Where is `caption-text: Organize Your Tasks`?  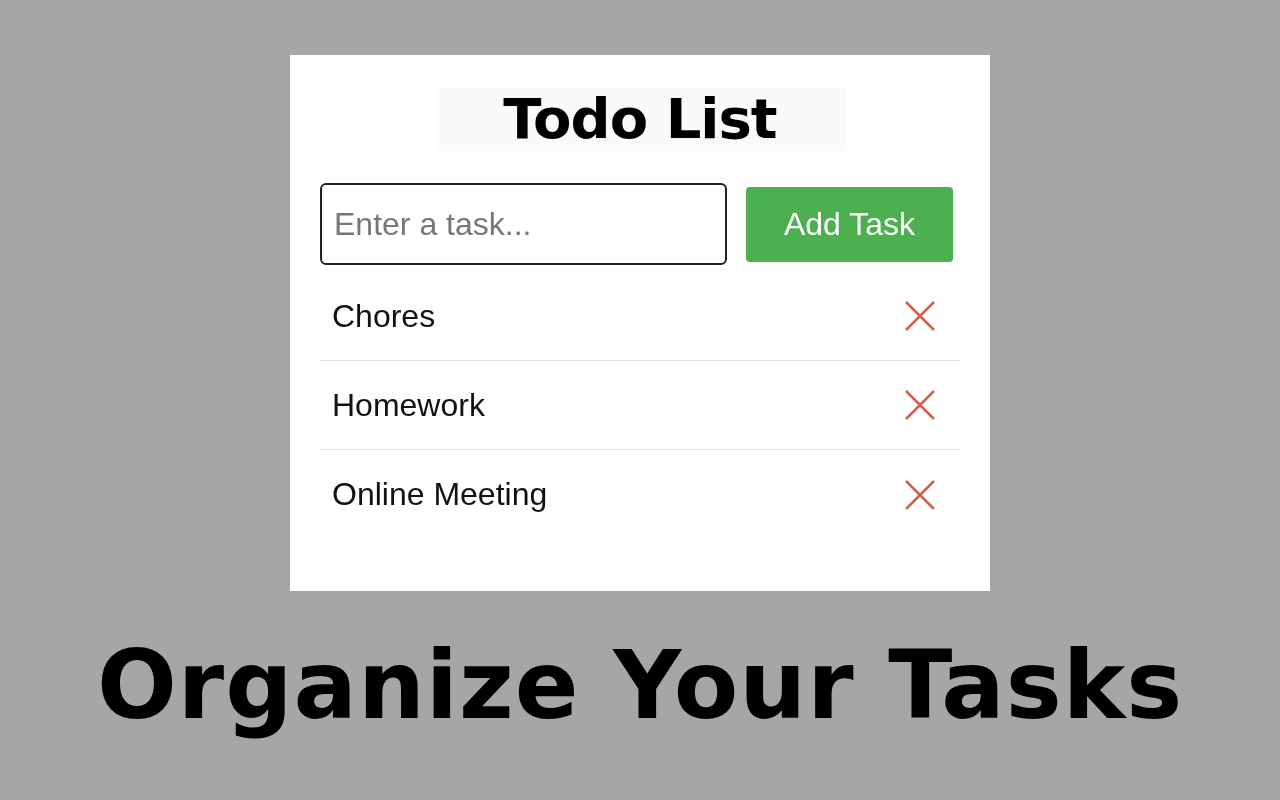 caption-text: Organize Your Tasks is located at coordinates (640, 685).